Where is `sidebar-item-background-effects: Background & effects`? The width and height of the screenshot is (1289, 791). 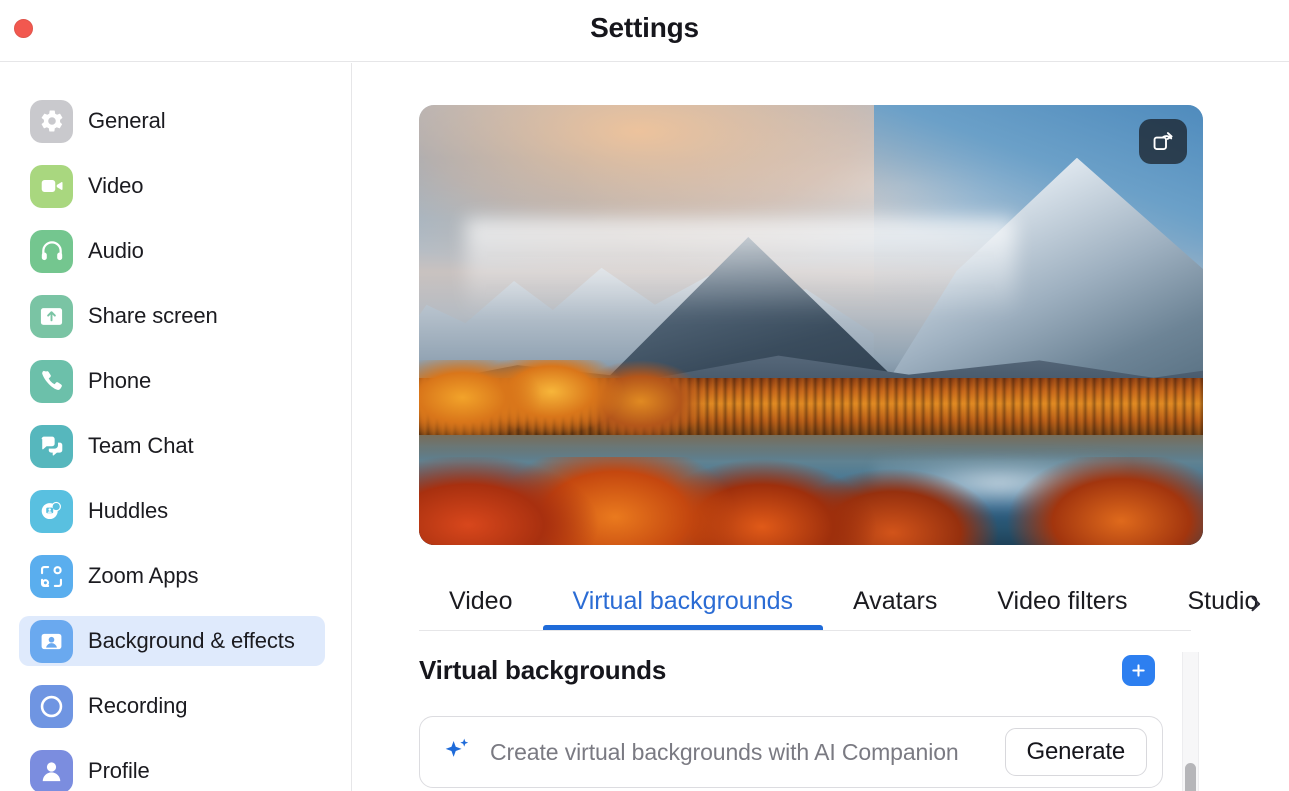
sidebar-item-background-effects: Background & effects is located at coordinates (172, 641).